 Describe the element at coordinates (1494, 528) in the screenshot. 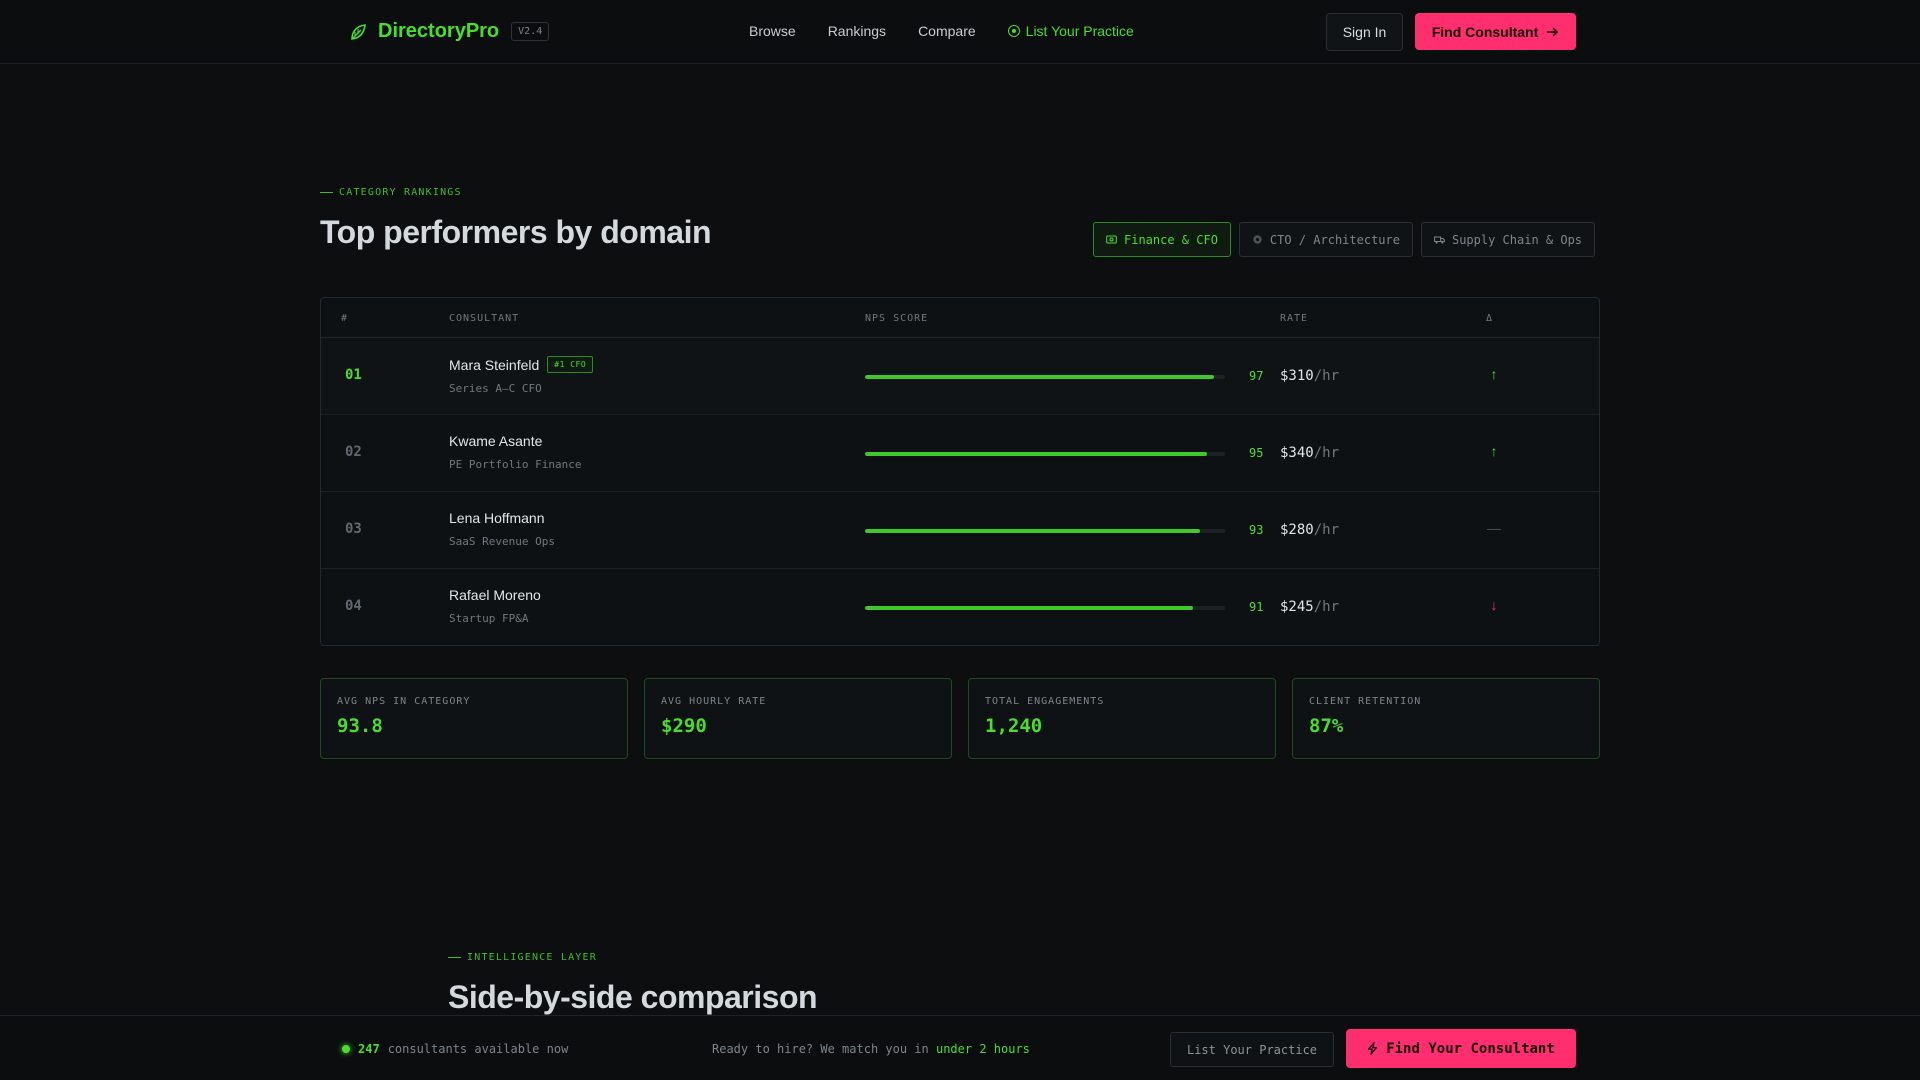

I see `trend-flat-icon: —` at that location.